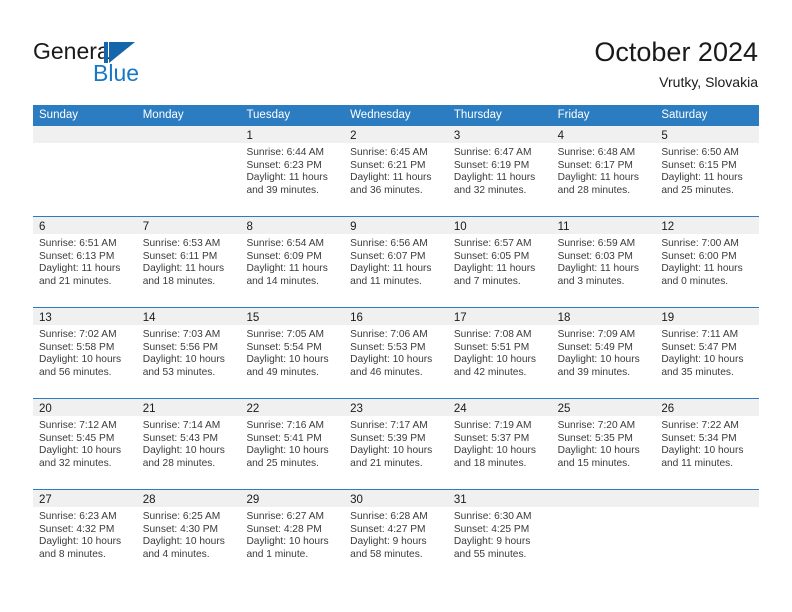 This screenshot has width=792, height=612. I want to click on sunset-text: Sunset: 5:51 PM, so click(491, 347).